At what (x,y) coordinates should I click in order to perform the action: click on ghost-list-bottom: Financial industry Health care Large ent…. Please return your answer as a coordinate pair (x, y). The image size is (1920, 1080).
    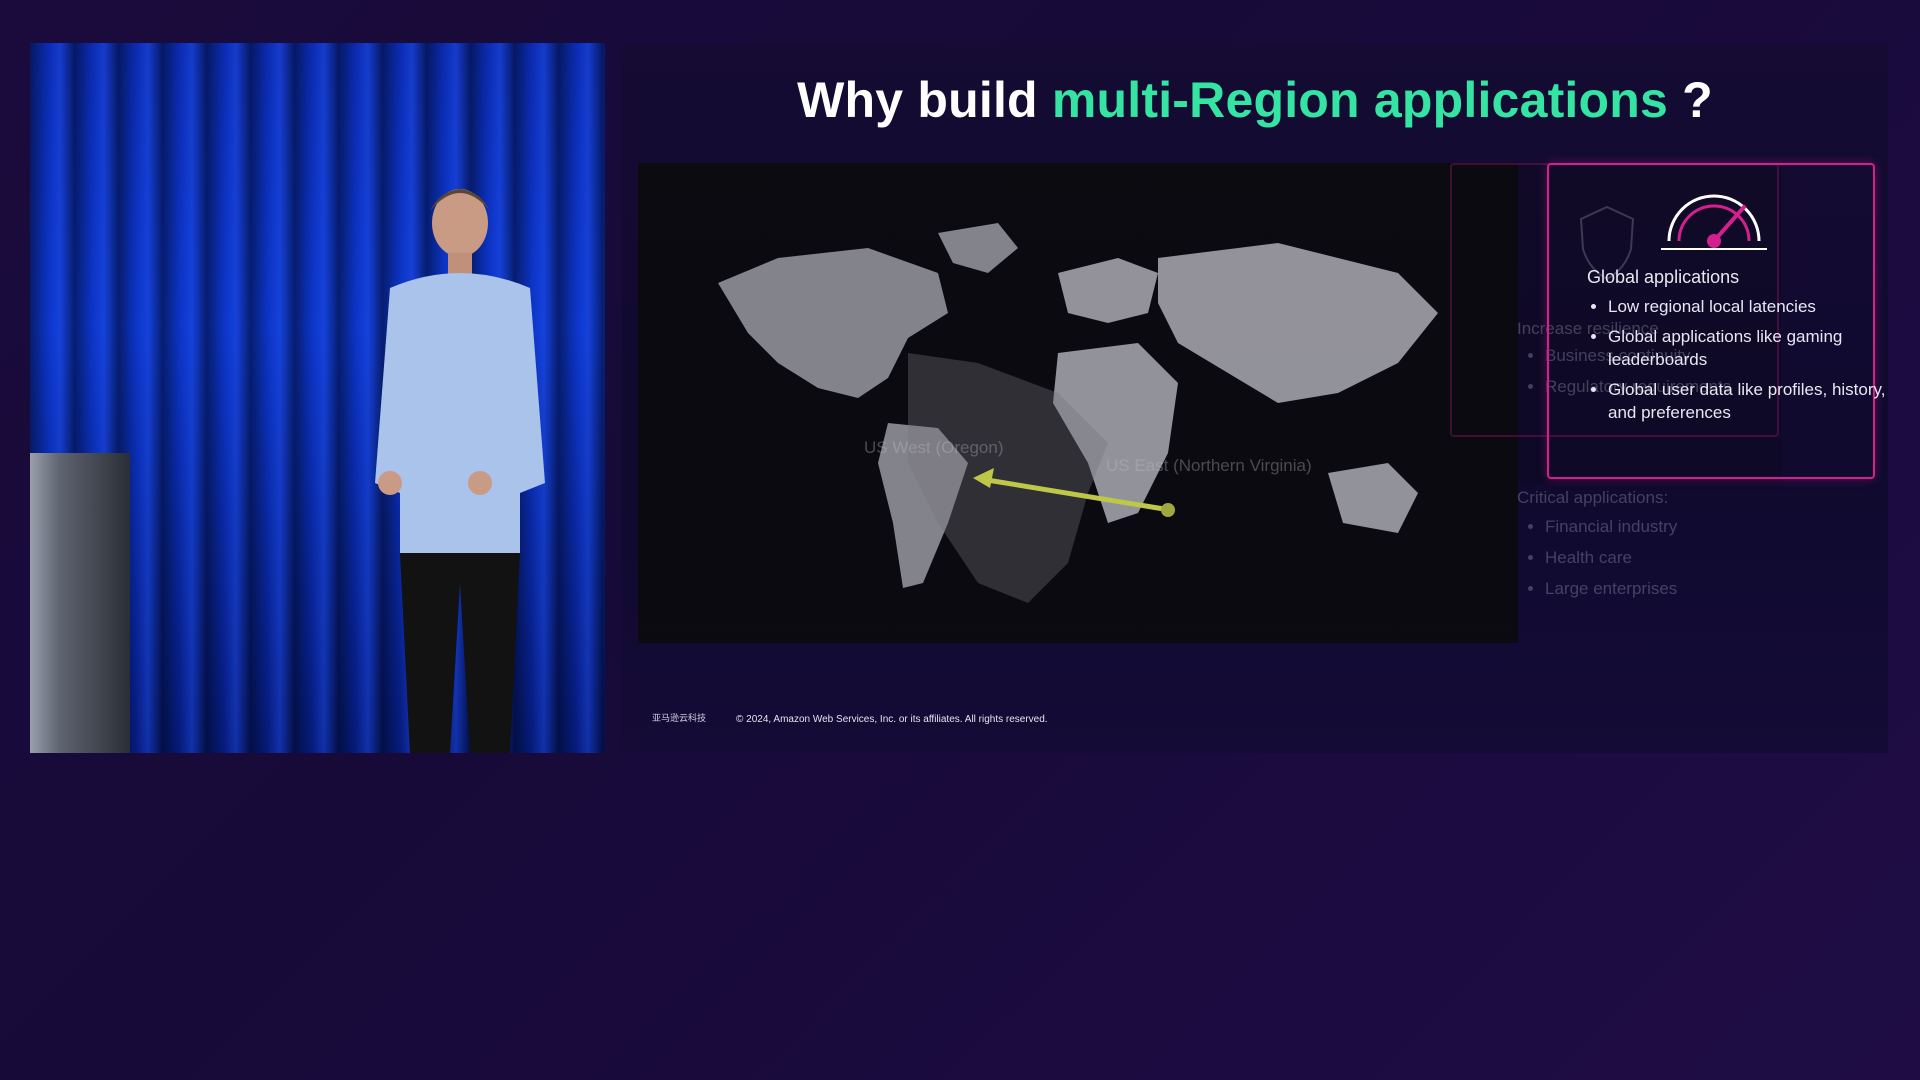
    Looking at the image, I should click on (1597, 557).